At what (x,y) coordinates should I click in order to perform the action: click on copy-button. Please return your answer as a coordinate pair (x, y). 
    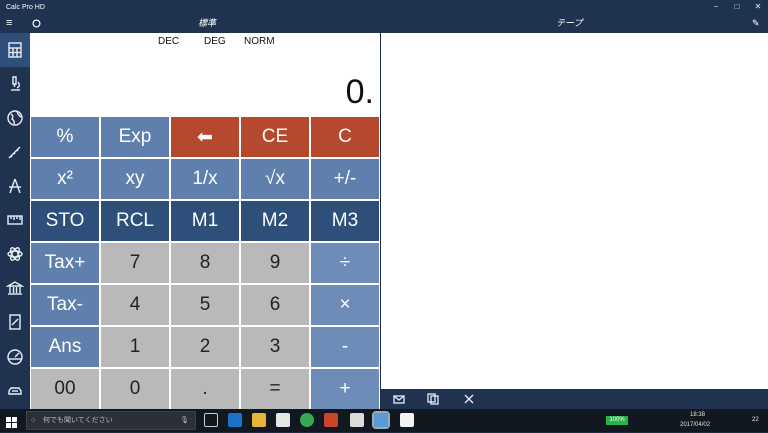
    Looking at the image, I should click on (433, 399).